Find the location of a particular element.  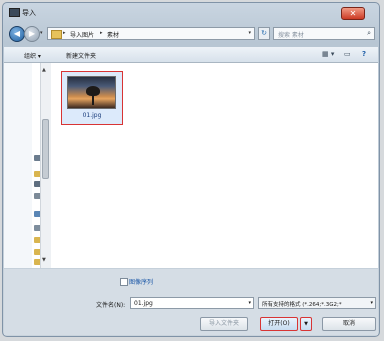

search-input: 搜索 素材 ⌕ is located at coordinates (324, 33).